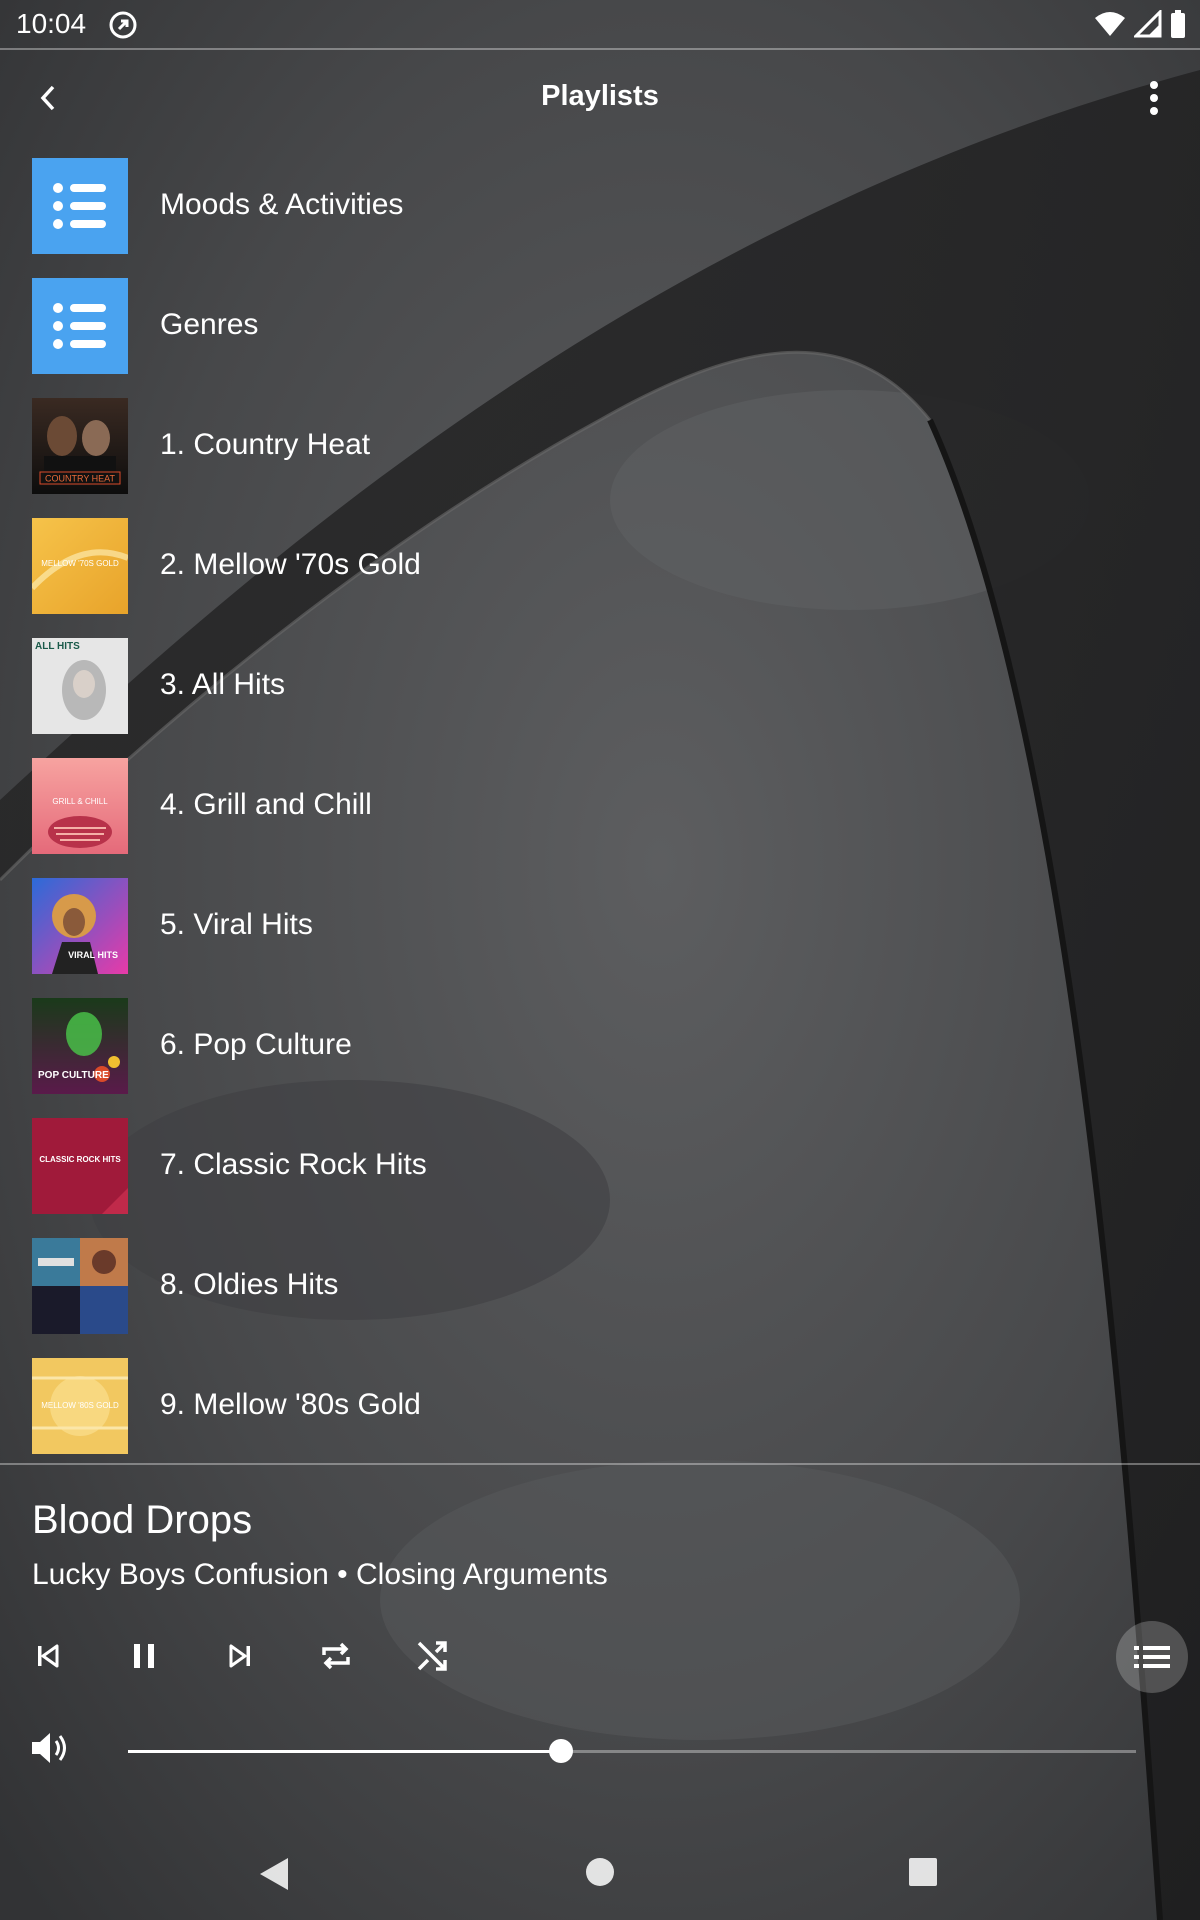 Image resolution: width=1200 pixels, height=1920 pixels. I want to click on playlist-cover-art: VIRAL HITS, so click(80, 926).